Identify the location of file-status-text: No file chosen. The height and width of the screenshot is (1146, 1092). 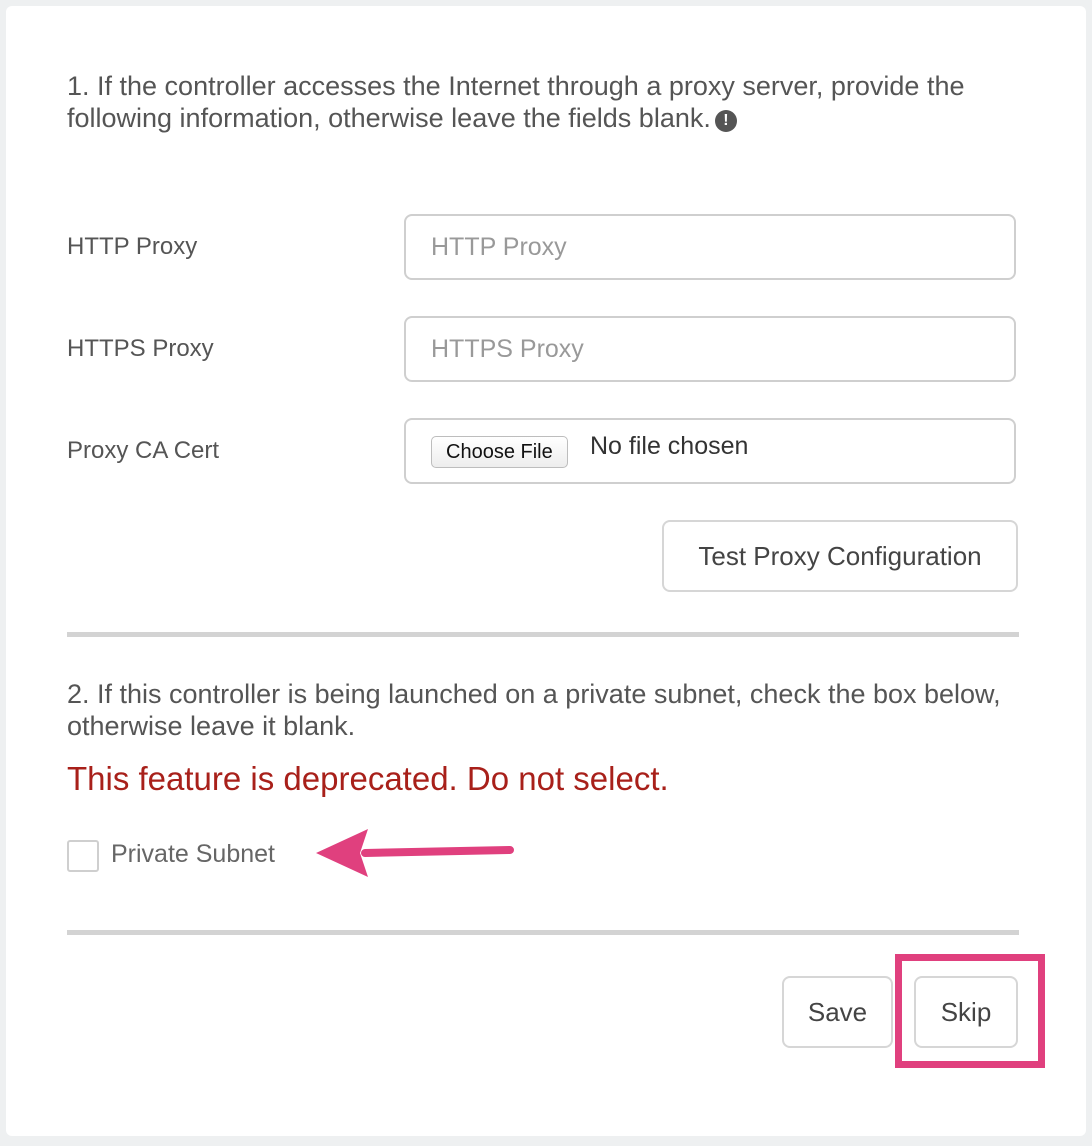
(669, 446).